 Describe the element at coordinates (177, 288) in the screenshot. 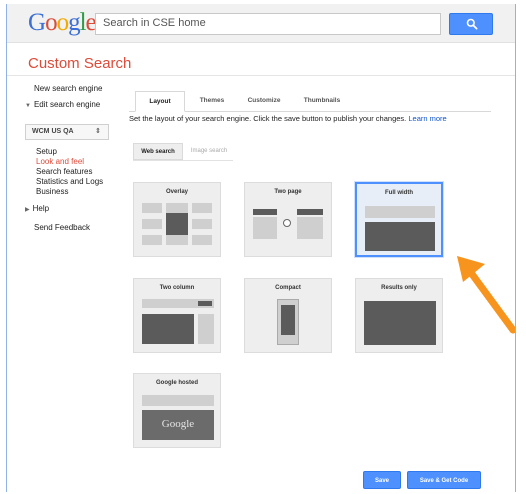

I see `layout-card-label: Two column` at that location.